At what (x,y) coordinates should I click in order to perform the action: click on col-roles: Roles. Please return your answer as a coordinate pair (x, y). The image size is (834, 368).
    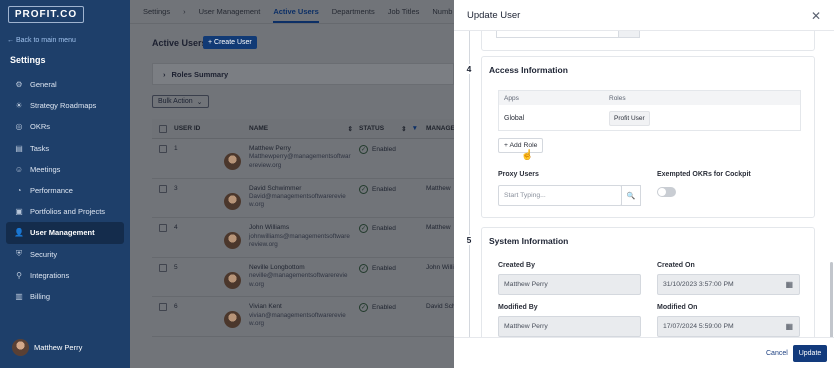
    Looking at the image, I should click on (617, 98).